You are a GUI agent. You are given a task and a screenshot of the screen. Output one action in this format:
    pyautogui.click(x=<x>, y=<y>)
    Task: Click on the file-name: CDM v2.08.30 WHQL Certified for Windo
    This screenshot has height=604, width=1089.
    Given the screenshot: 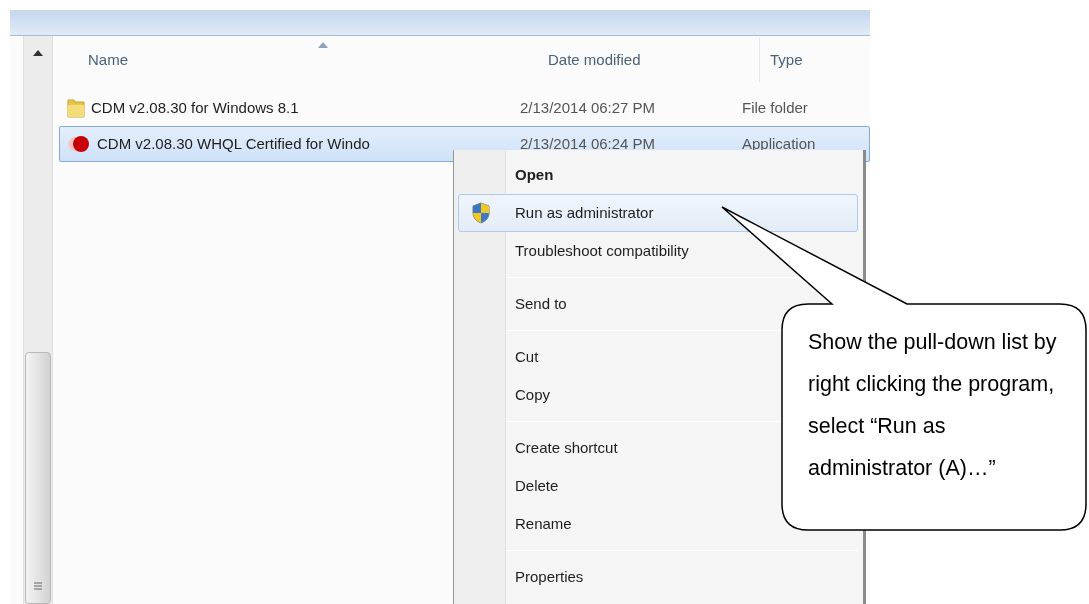 What is the action you would take?
    pyautogui.click(x=233, y=143)
    